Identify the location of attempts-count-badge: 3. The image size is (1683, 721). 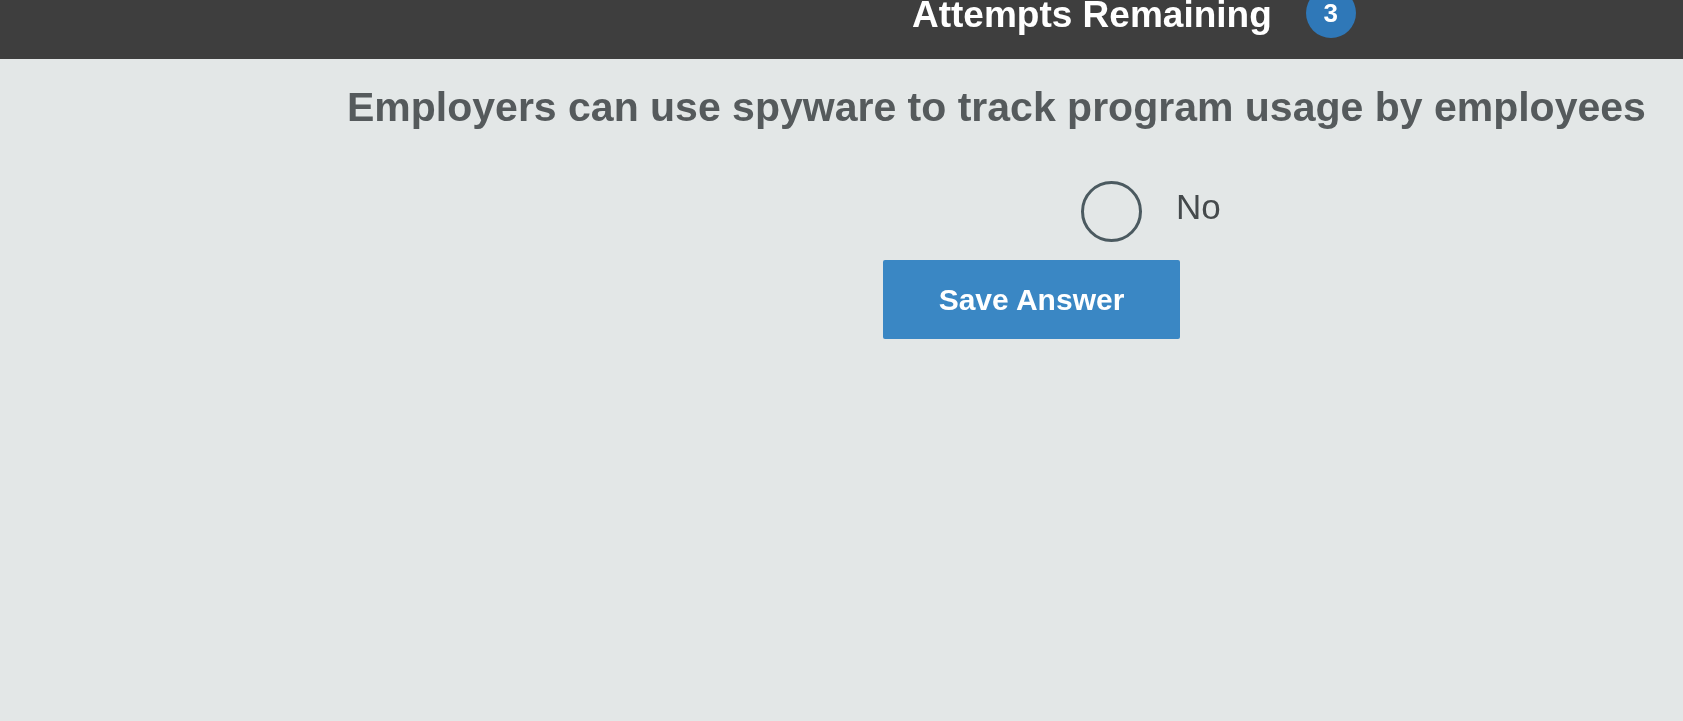
(1330, 19).